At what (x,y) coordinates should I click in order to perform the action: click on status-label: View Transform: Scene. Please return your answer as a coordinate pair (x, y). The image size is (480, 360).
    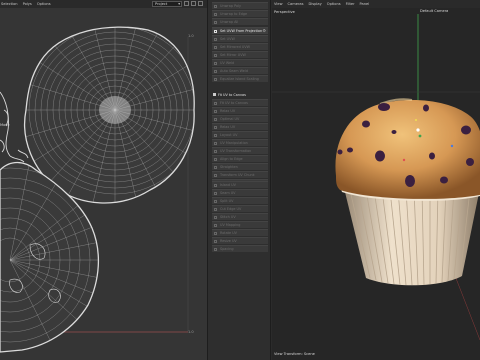
    Looking at the image, I should click on (294, 354).